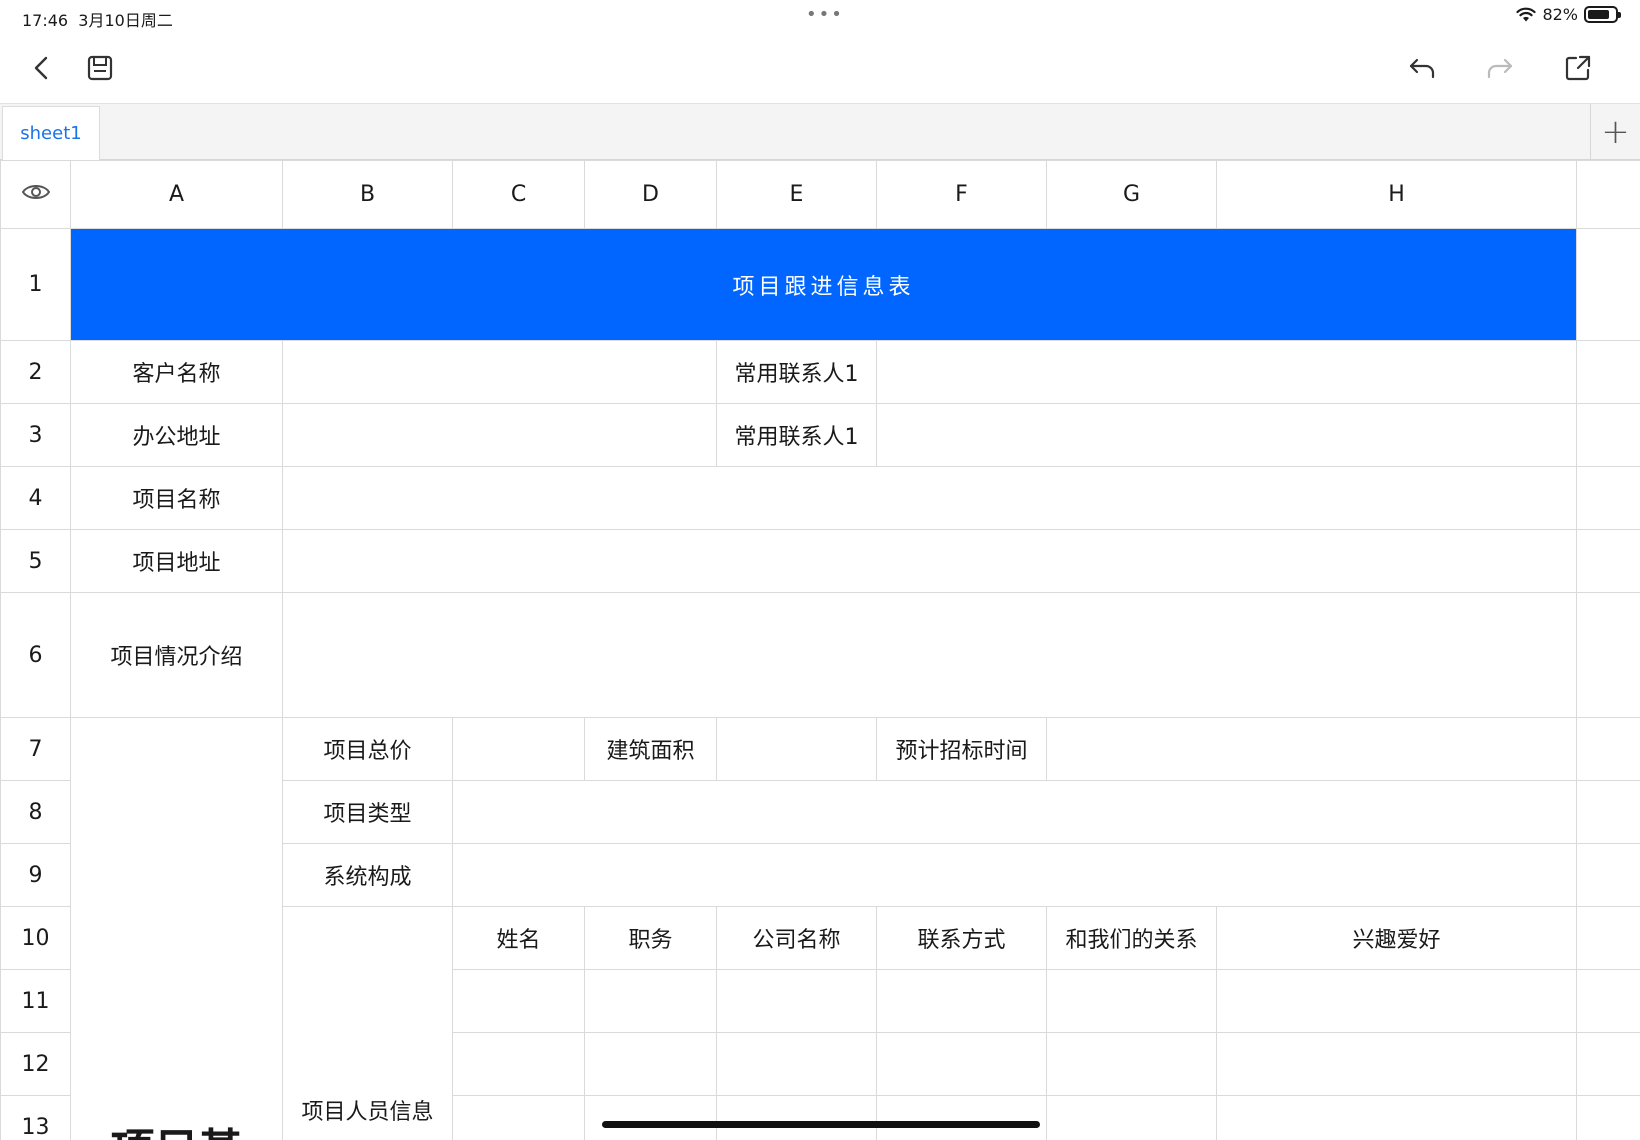 Image resolution: width=1640 pixels, height=1140 pixels. I want to click on row-header-4: 4, so click(35, 498).